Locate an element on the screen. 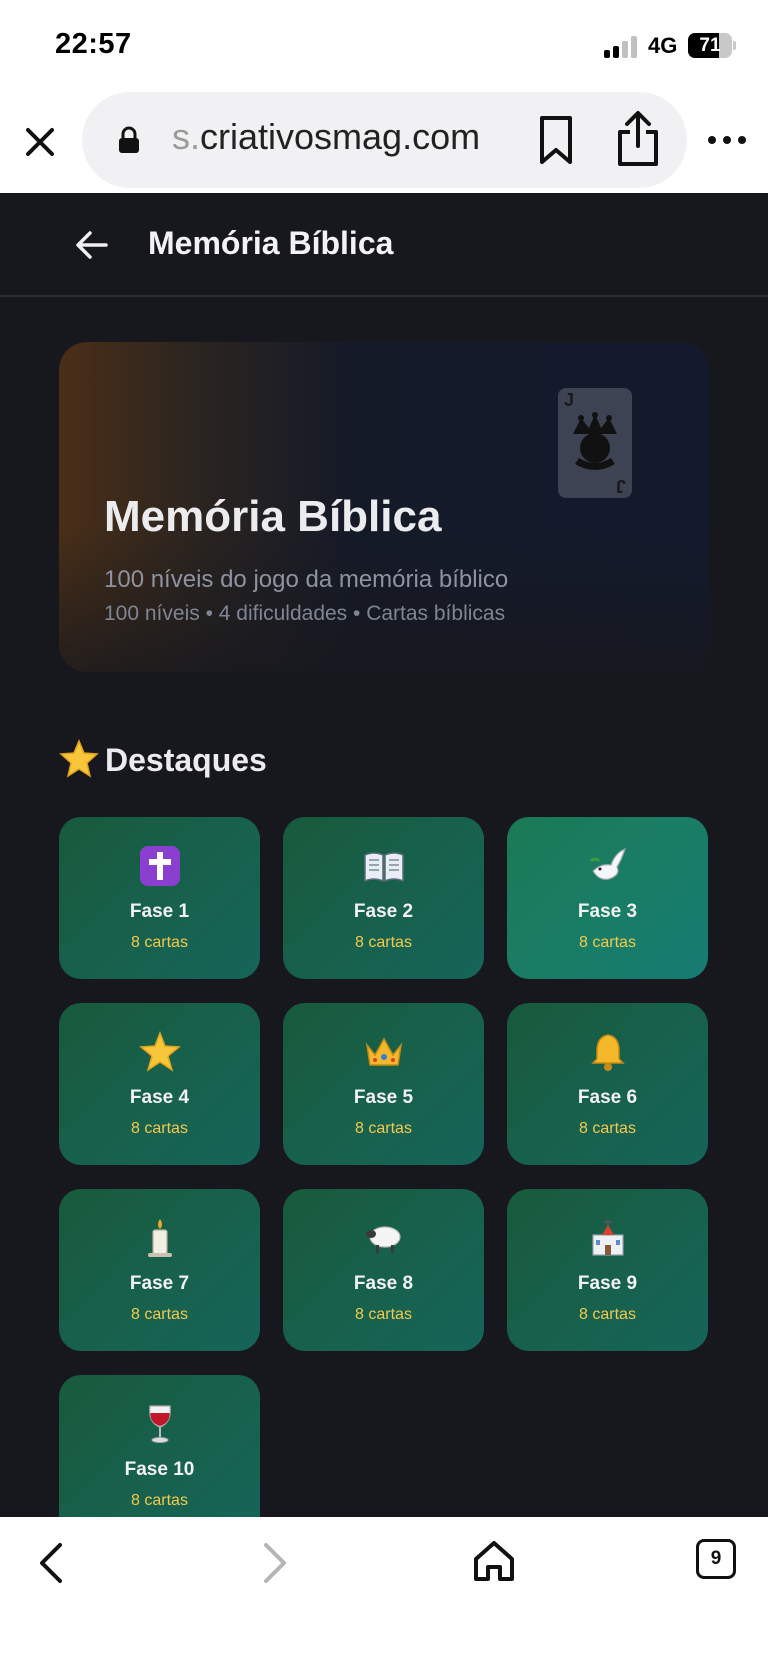 The image size is (768, 1662). app-header: Memória Bíblica is located at coordinates (384, 245).